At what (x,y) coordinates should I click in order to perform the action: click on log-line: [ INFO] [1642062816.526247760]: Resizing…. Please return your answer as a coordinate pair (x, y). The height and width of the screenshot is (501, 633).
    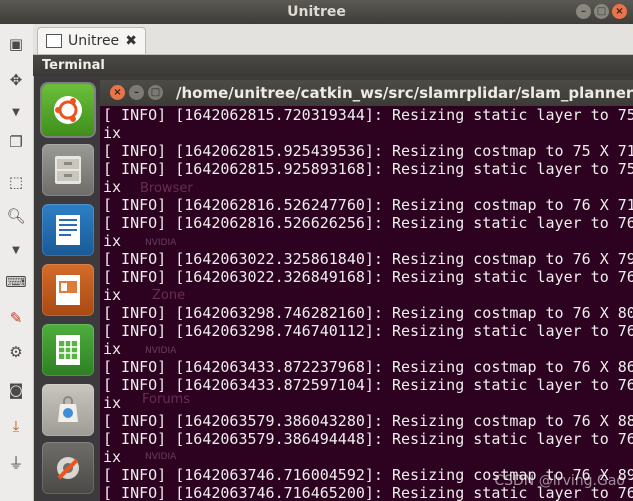
    Looking at the image, I should click on (368, 205).